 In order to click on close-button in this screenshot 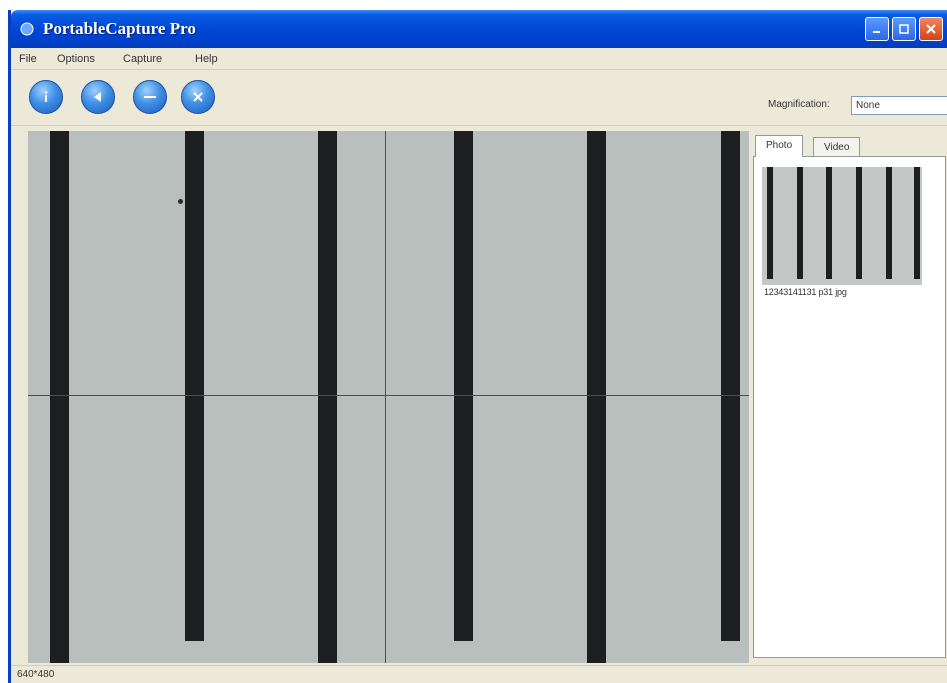, I will do `click(931, 29)`.